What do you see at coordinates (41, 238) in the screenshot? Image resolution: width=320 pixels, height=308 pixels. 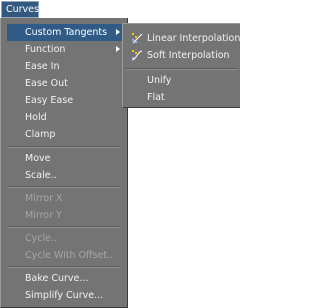 I see `menu-item-cycle: Cycle..` at bounding box center [41, 238].